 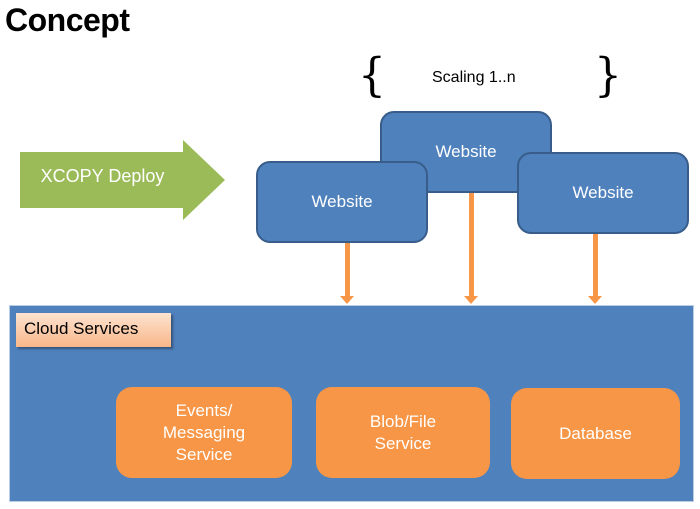 I want to click on deploy-label: XCOPY Deploy, so click(x=102, y=176).